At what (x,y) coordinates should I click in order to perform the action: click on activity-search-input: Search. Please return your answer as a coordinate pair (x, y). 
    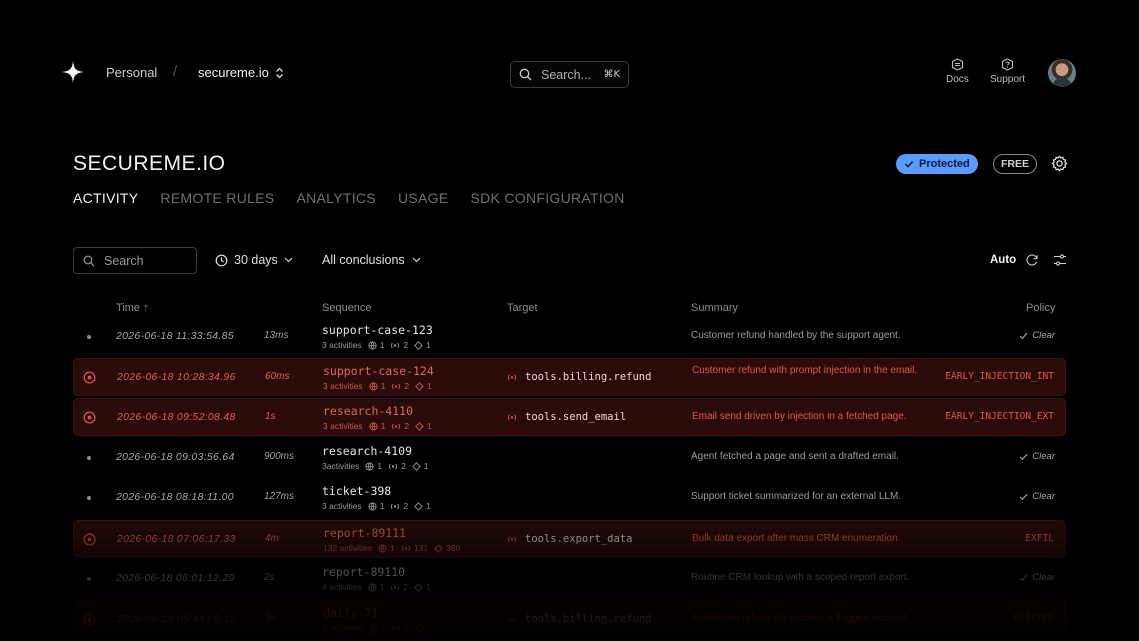
    Looking at the image, I should click on (135, 260).